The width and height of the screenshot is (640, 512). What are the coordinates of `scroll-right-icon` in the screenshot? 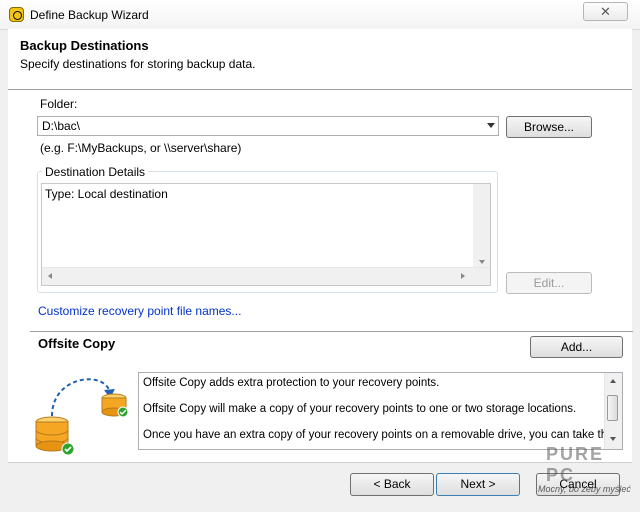 It's located at (463, 276).